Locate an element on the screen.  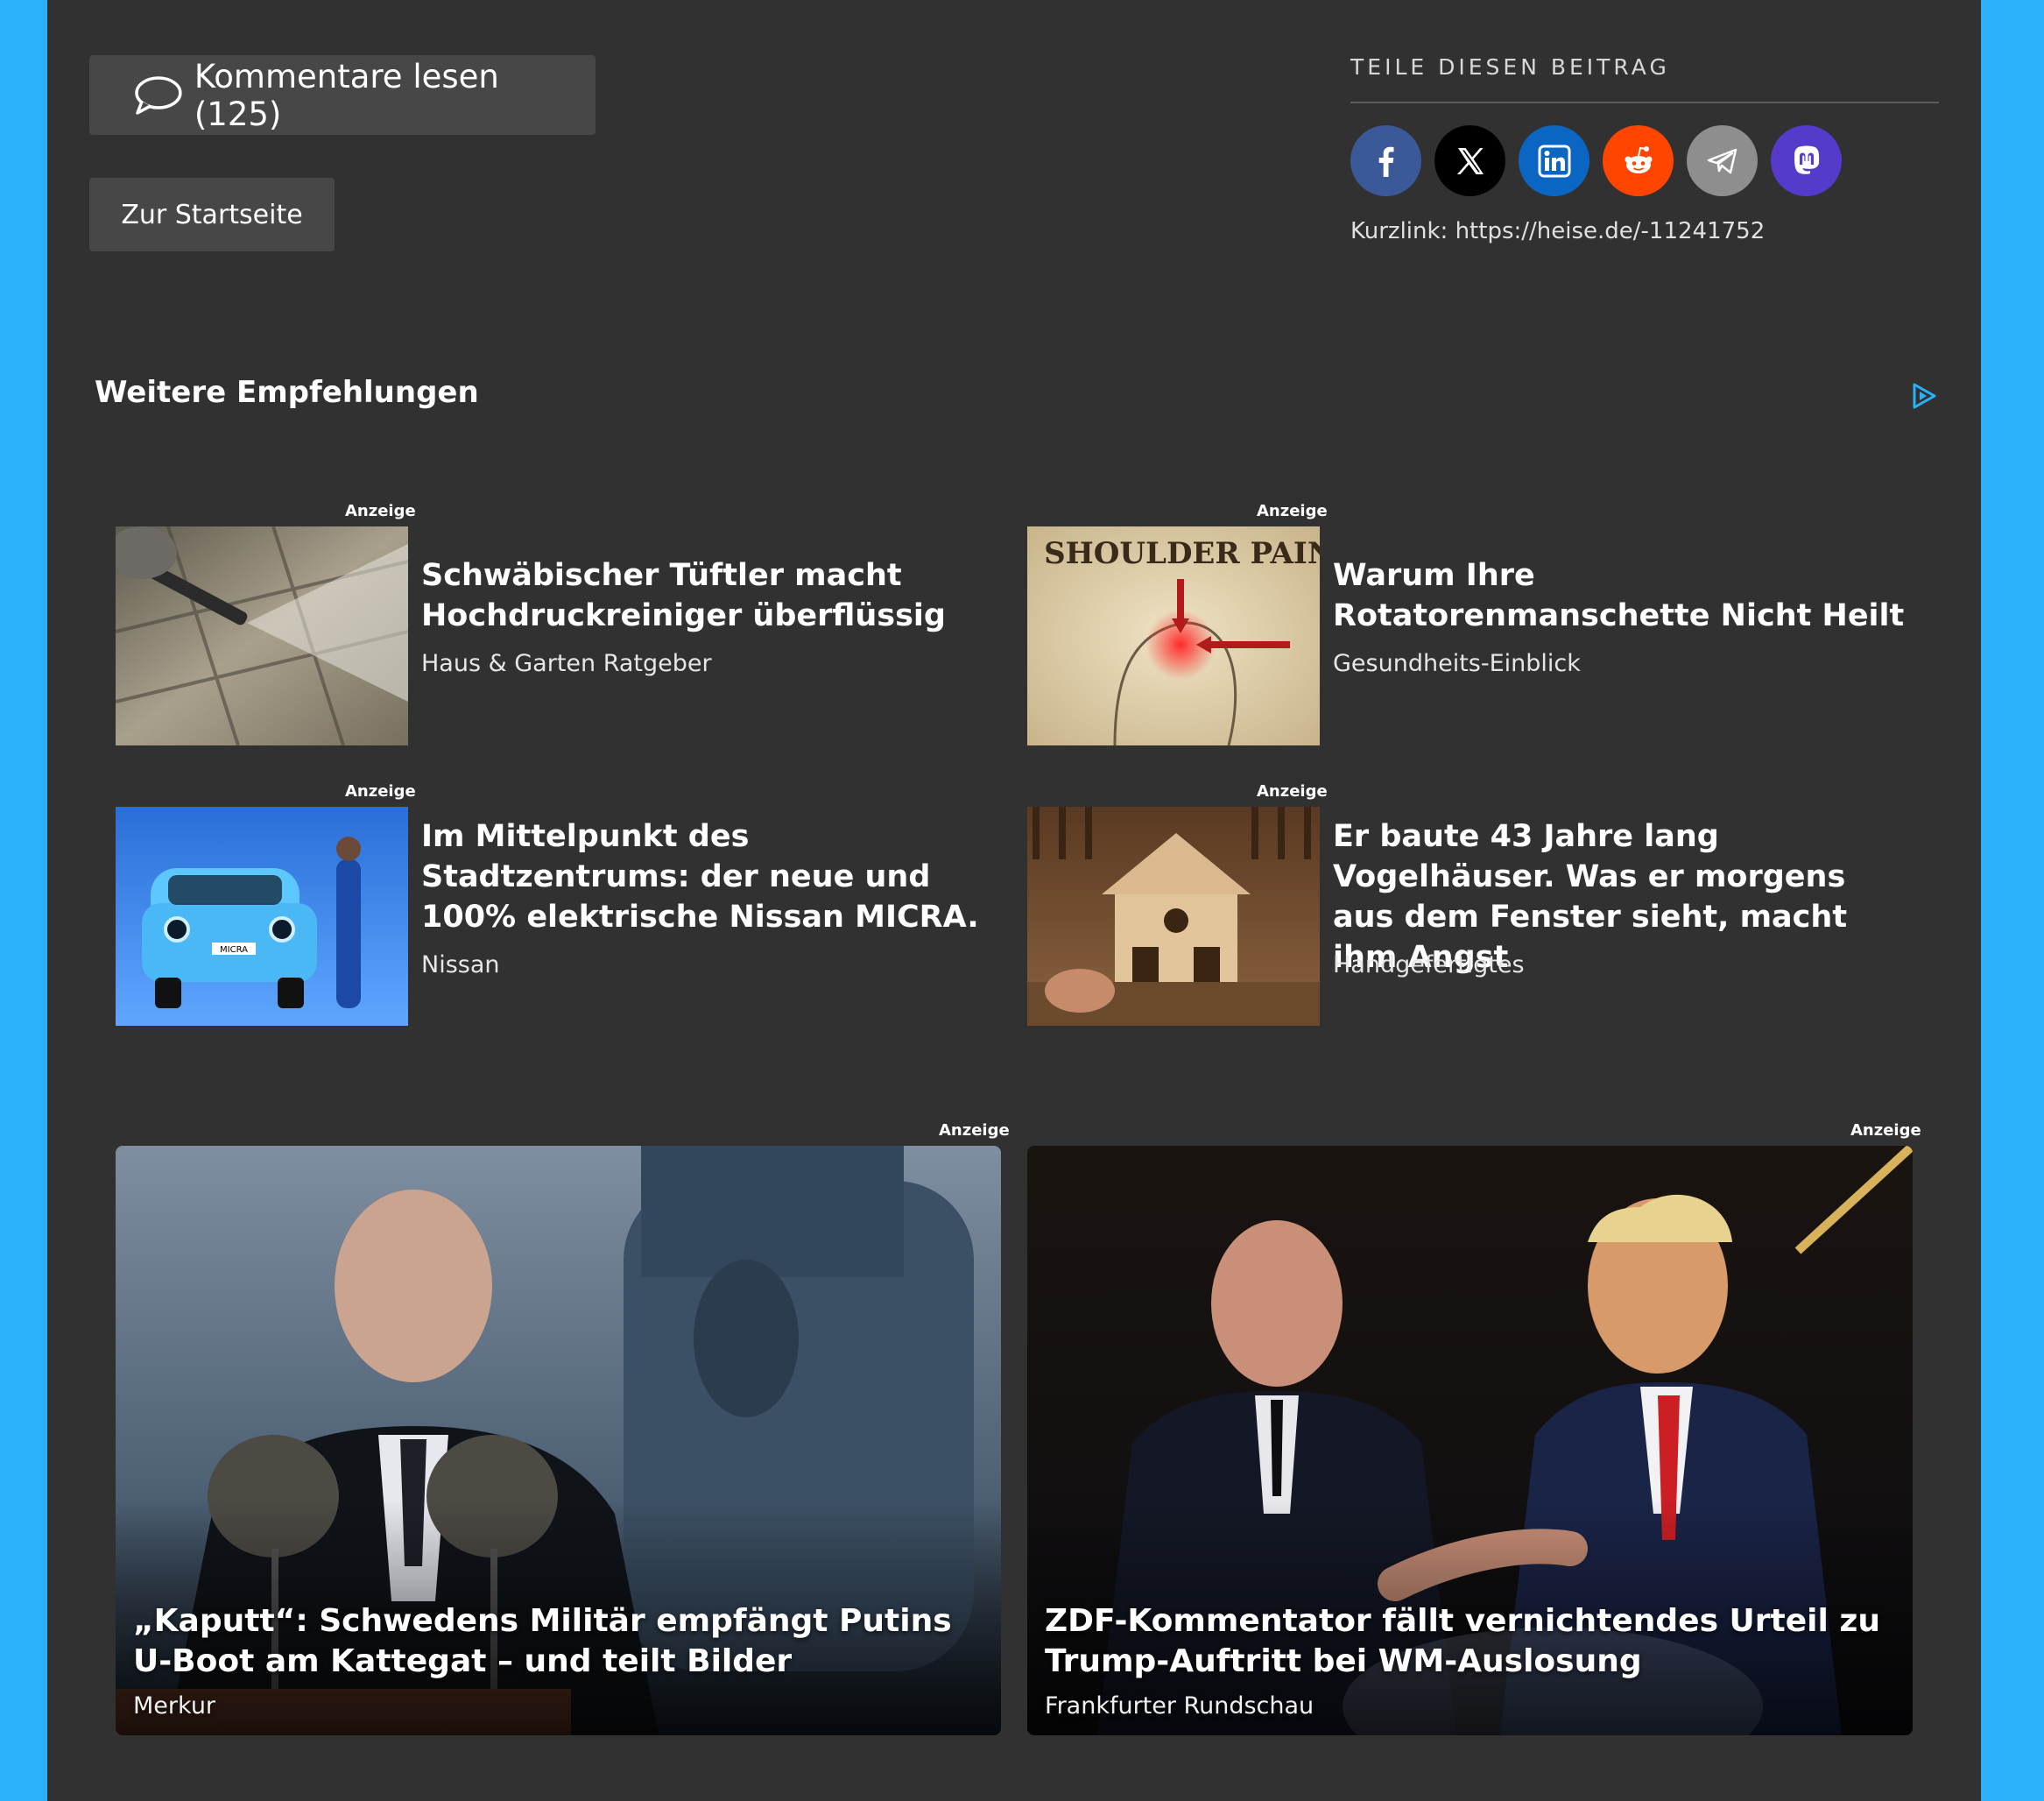
image-caption: MICRA is located at coordinates (234, 950).